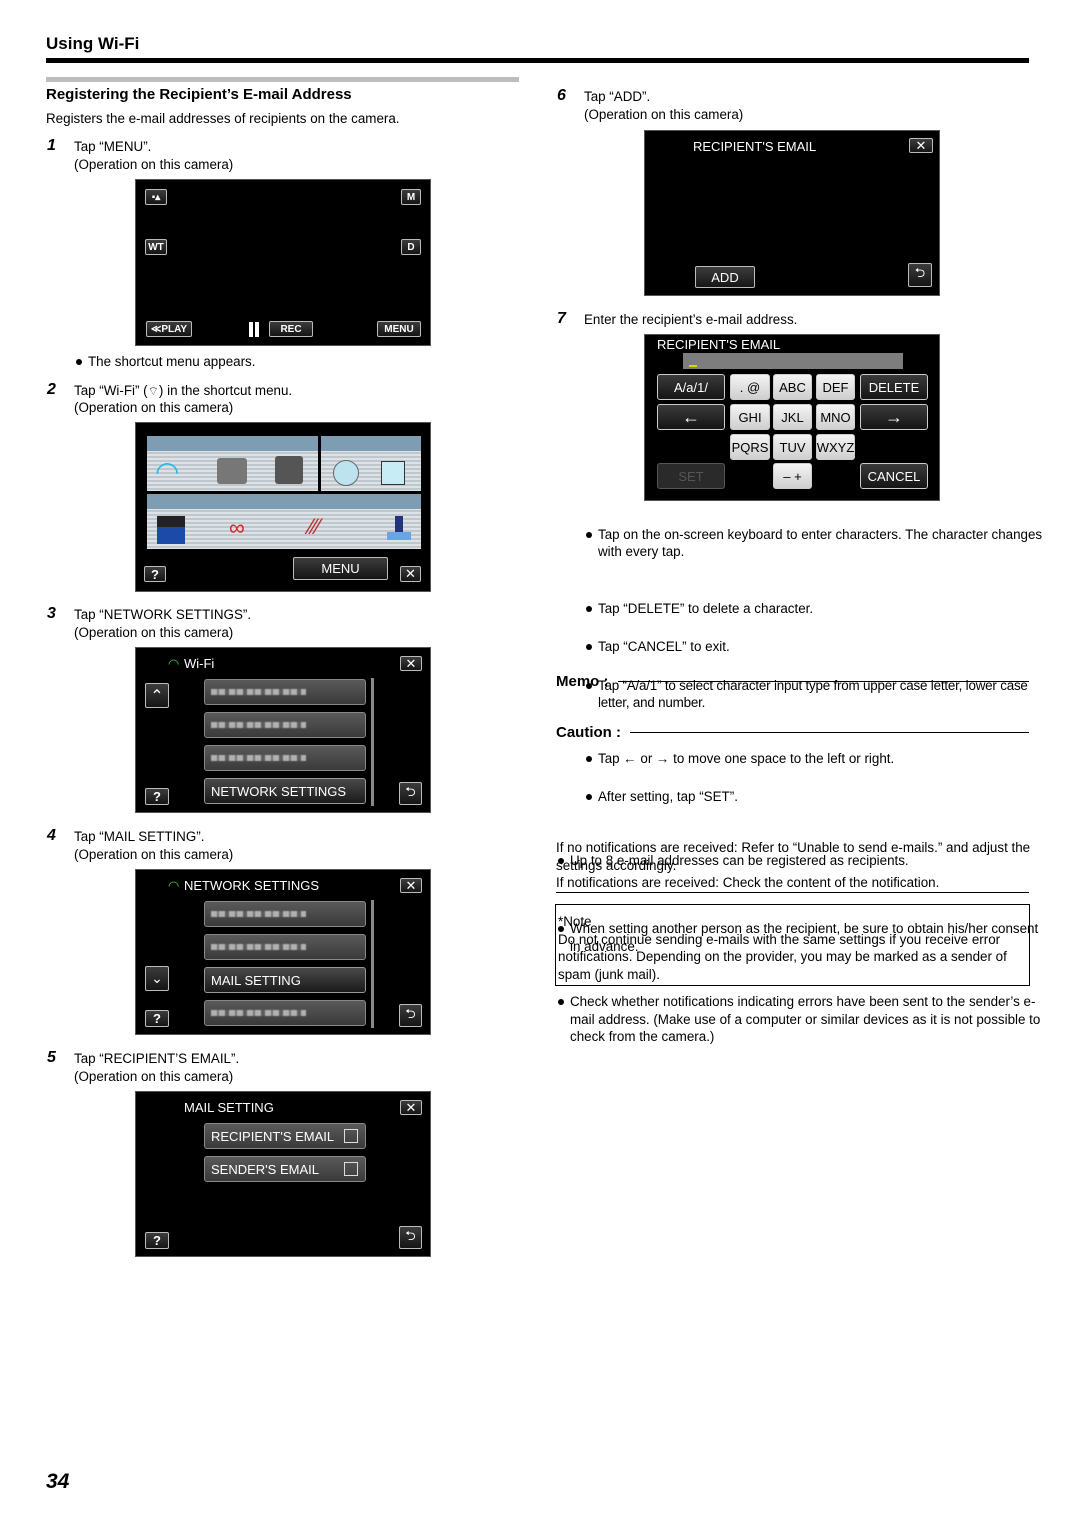 This screenshot has width=1080, height=1527. I want to click on camera-screen-network-settings: ◠ NETWORK SETTINGS ✕ MAIL SETTING ⌄ ? ⮌, so click(283, 952).